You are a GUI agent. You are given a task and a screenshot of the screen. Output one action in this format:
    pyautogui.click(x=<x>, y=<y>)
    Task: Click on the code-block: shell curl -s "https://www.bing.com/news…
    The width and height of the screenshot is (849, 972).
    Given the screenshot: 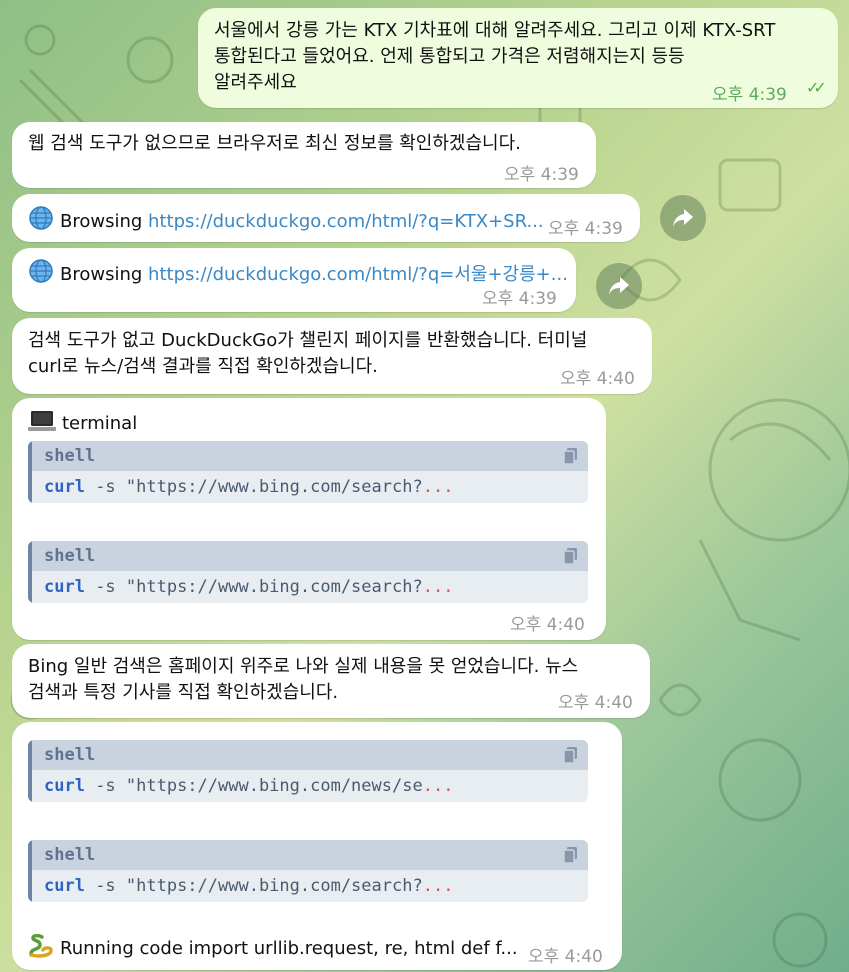 What is the action you would take?
    pyautogui.click(x=308, y=771)
    